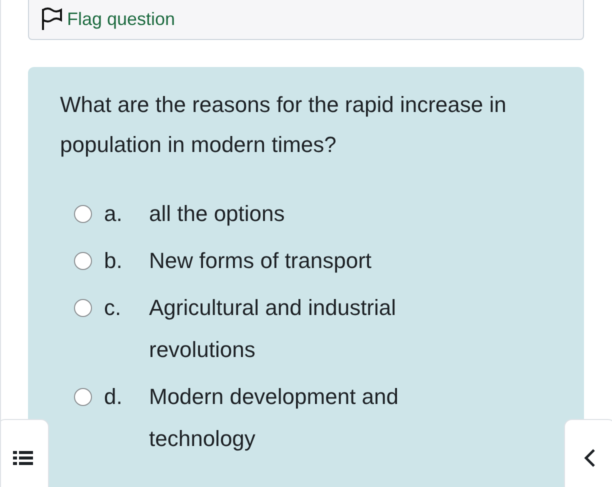 The image size is (612, 487). What do you see at coordinates (284, 125) in the screenshot?
I see `question-text: What are the reasons for the rapid increase in population in modern times?` at bounding box center [284, 125].